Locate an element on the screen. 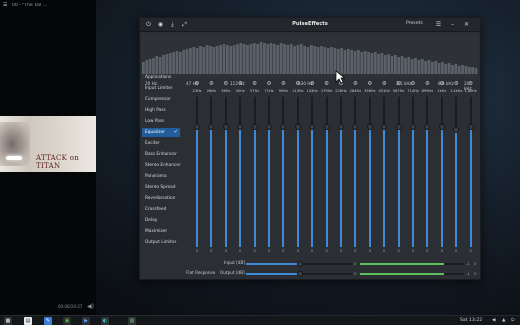 The height and width of the screenshot is (325, 520). presets-button: Presets is located at coordinates (414, 23).